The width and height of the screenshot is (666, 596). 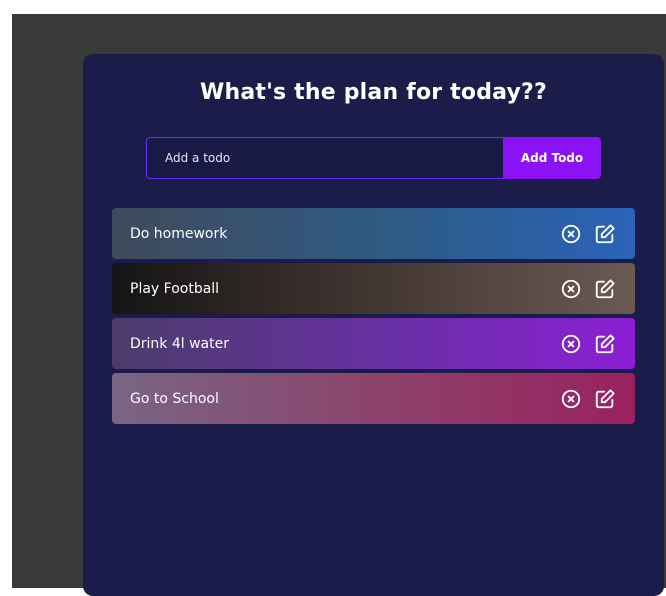 What do you see at coordinates (175, 288) in the screenshot?
I see `todo-item-text: Play Football` at bounding box center [175, 288].